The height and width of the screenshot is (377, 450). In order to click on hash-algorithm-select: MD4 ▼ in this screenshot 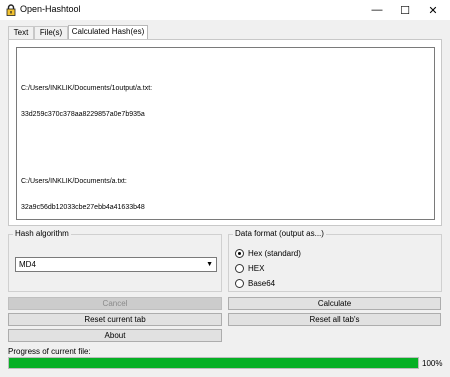, I will do `click(116, 264)`.